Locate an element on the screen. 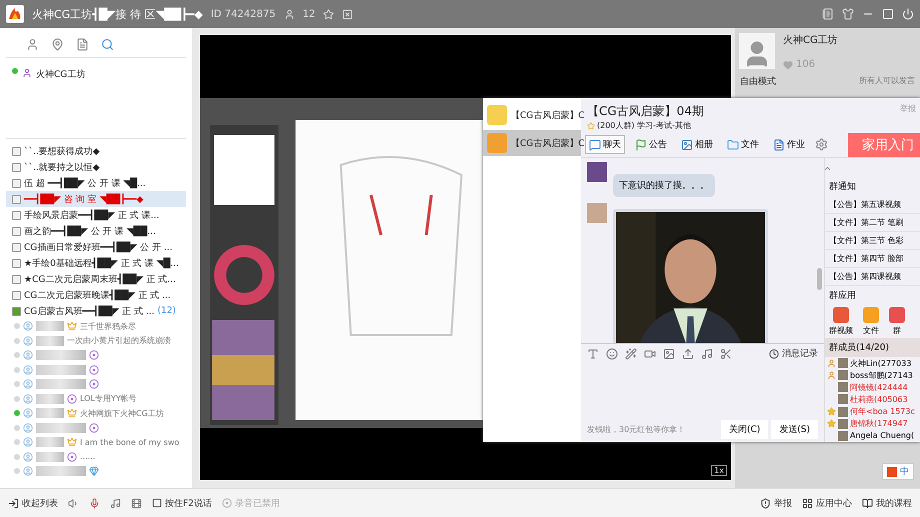 This screenshot has width=920, height=517. book-icon is located at coordinates (867, 503).